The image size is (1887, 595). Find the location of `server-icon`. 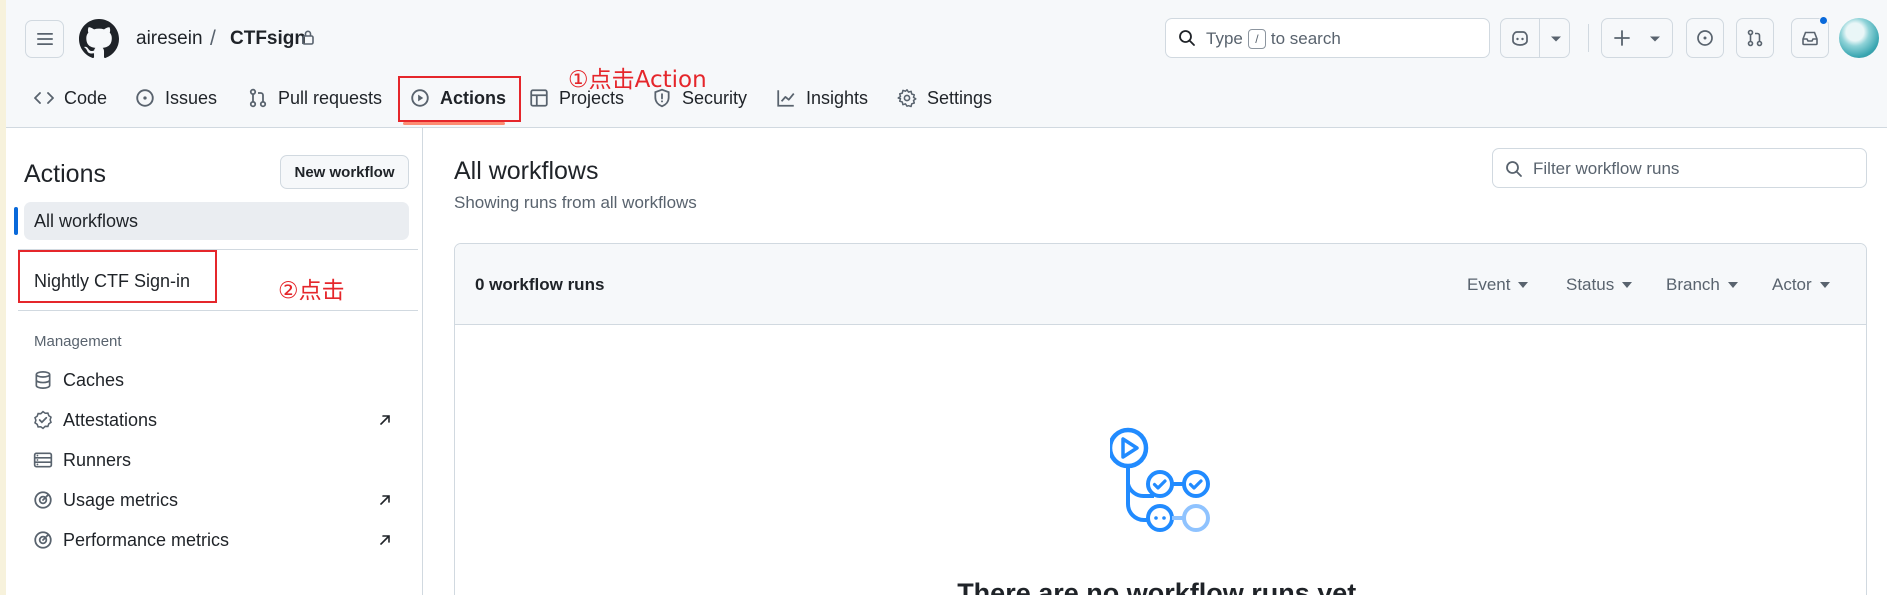

server-icon is located at coordinates (43, 460).